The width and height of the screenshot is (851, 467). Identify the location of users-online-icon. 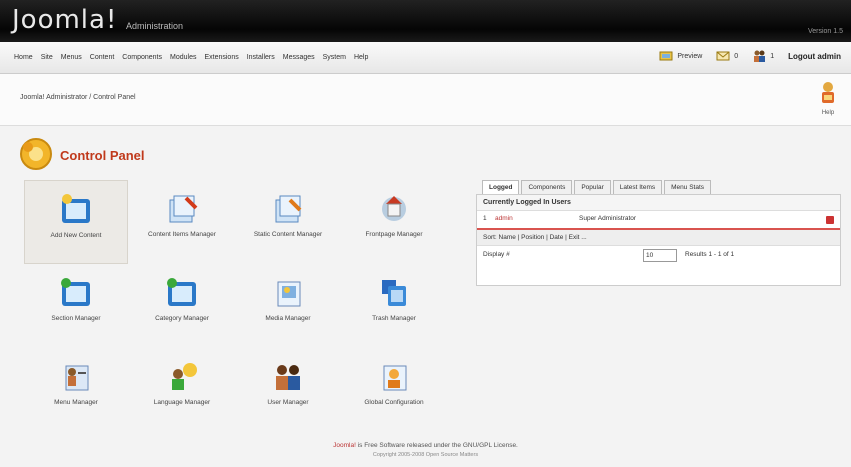
(760, 56).